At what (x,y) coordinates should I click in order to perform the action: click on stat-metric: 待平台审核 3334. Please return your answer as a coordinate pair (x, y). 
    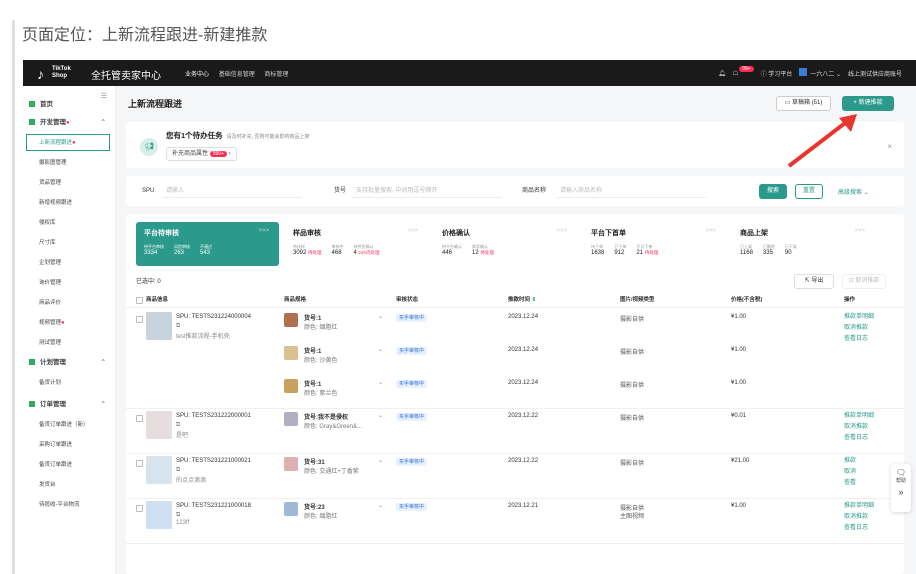
    Looking at the image, I should click on (154, 250).